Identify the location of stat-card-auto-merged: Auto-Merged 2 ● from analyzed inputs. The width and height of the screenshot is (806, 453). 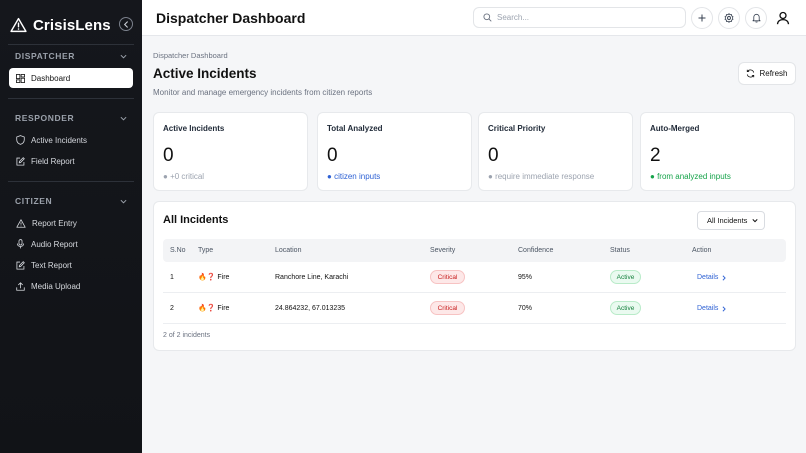
(717, 151).